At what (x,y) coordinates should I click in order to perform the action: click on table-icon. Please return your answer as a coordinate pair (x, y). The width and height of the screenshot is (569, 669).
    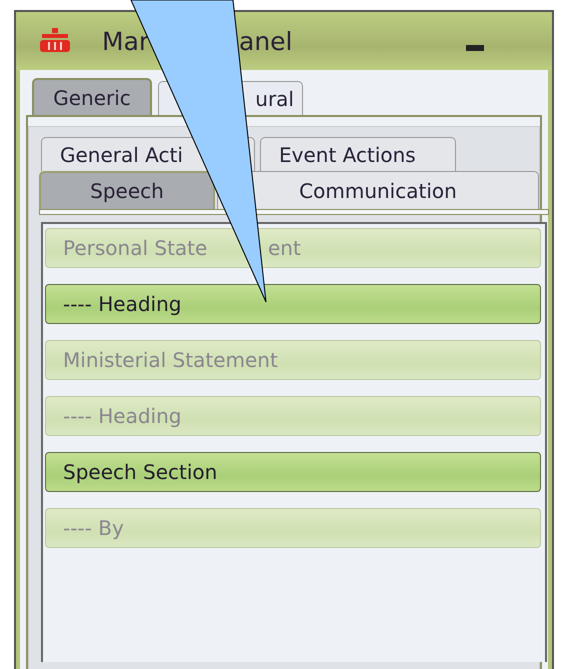
    Looking at the image, I should click on (55, 41).